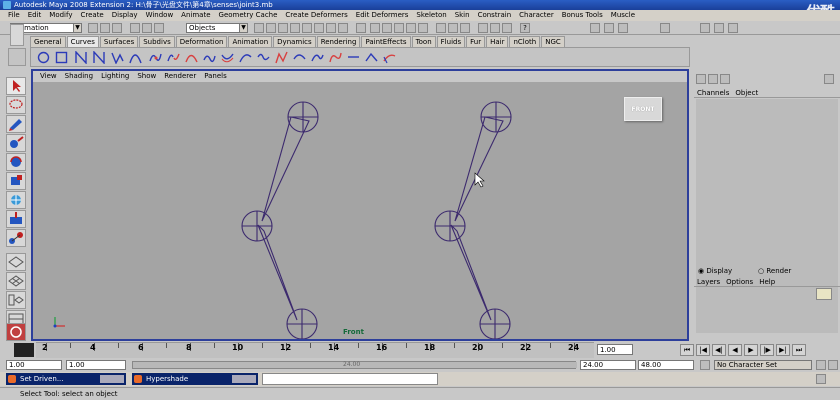 The image size is (840, 400). I want to click on mask-joints-icon, so click(271, 28).